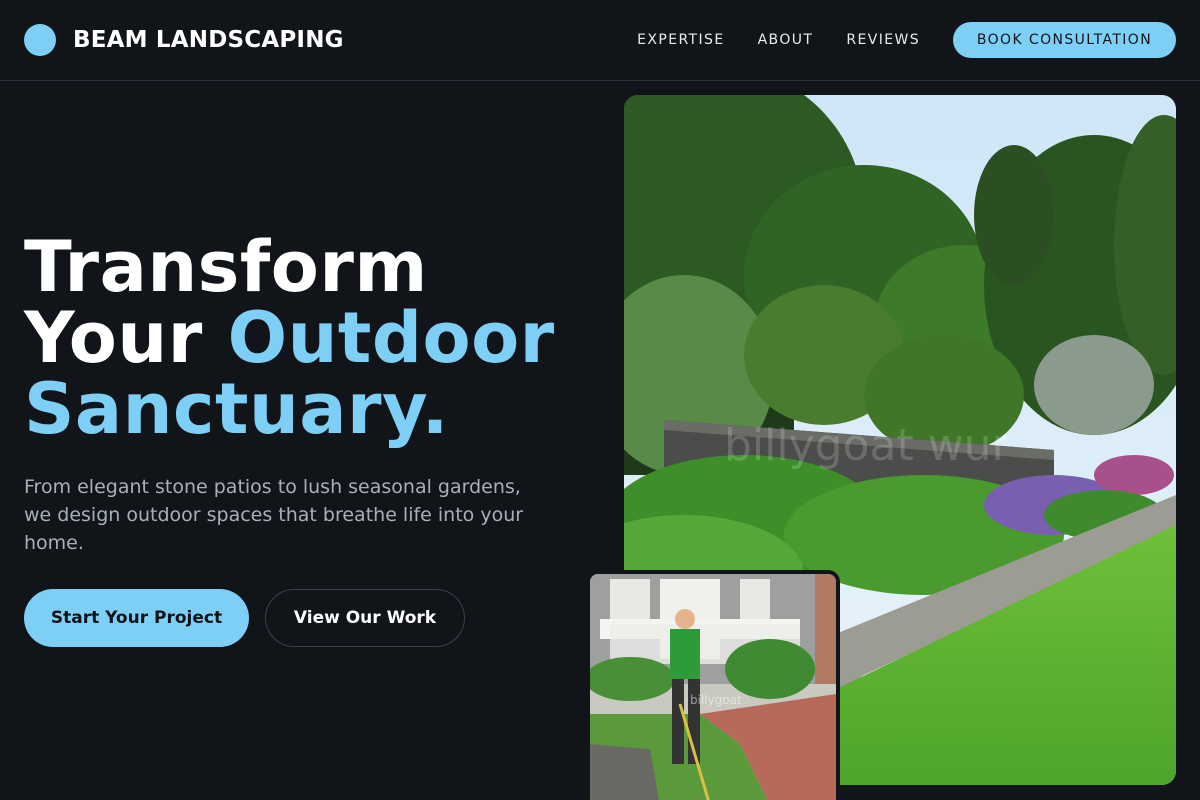 The width and height of the screenshot is (1200, 800). I want to click on nav-expertise: EXPERTISE, so click(680, 40).